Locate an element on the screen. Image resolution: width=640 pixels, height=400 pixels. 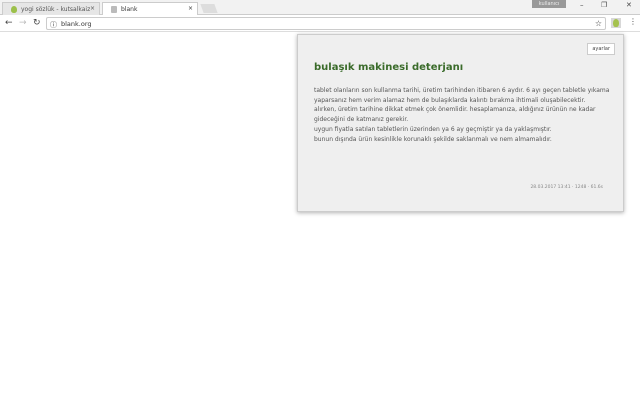
entry-title: bulaşık makinesi deterjanı is located at coordinates (388, 67).